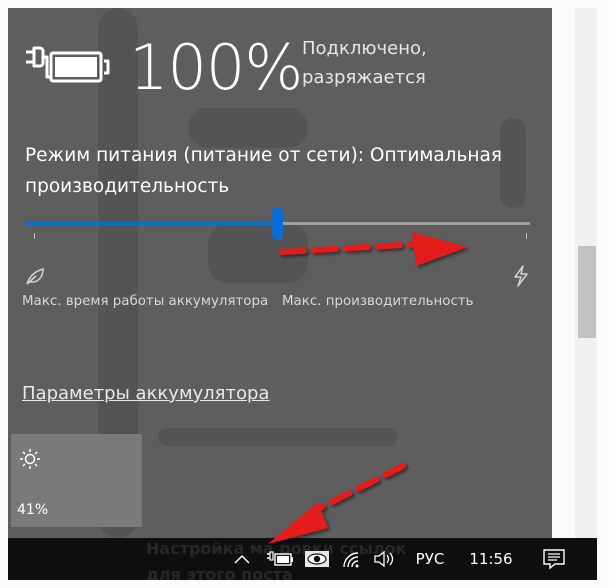 This screenshot has width=609, height=588. Describe the element at coordinates (491, 559) in the screenshot. I see `clock: 11:56` at that location.